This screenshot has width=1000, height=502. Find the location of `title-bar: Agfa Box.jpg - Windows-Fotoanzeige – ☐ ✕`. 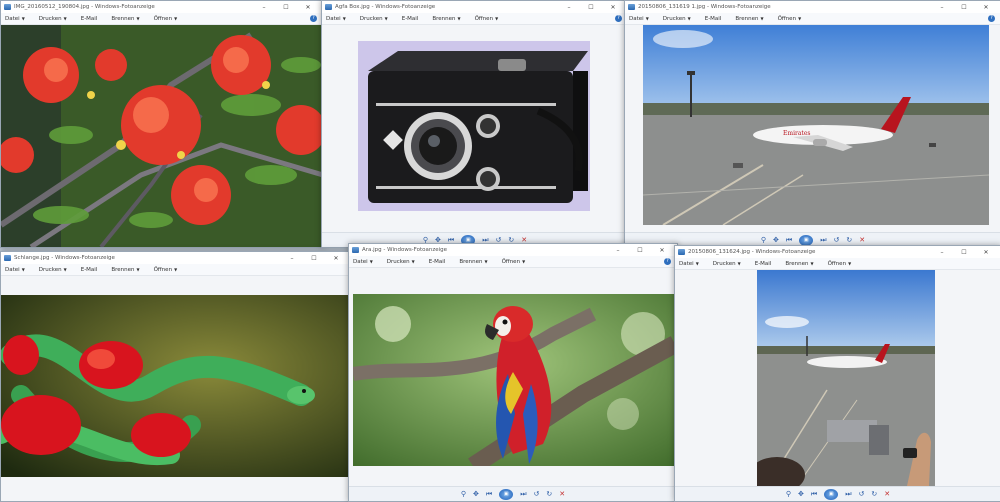

title-bar: Agfa Box.jpg - Windows-Fotoanzeige – ☐ ✕ is located at coordinates (475, 7).